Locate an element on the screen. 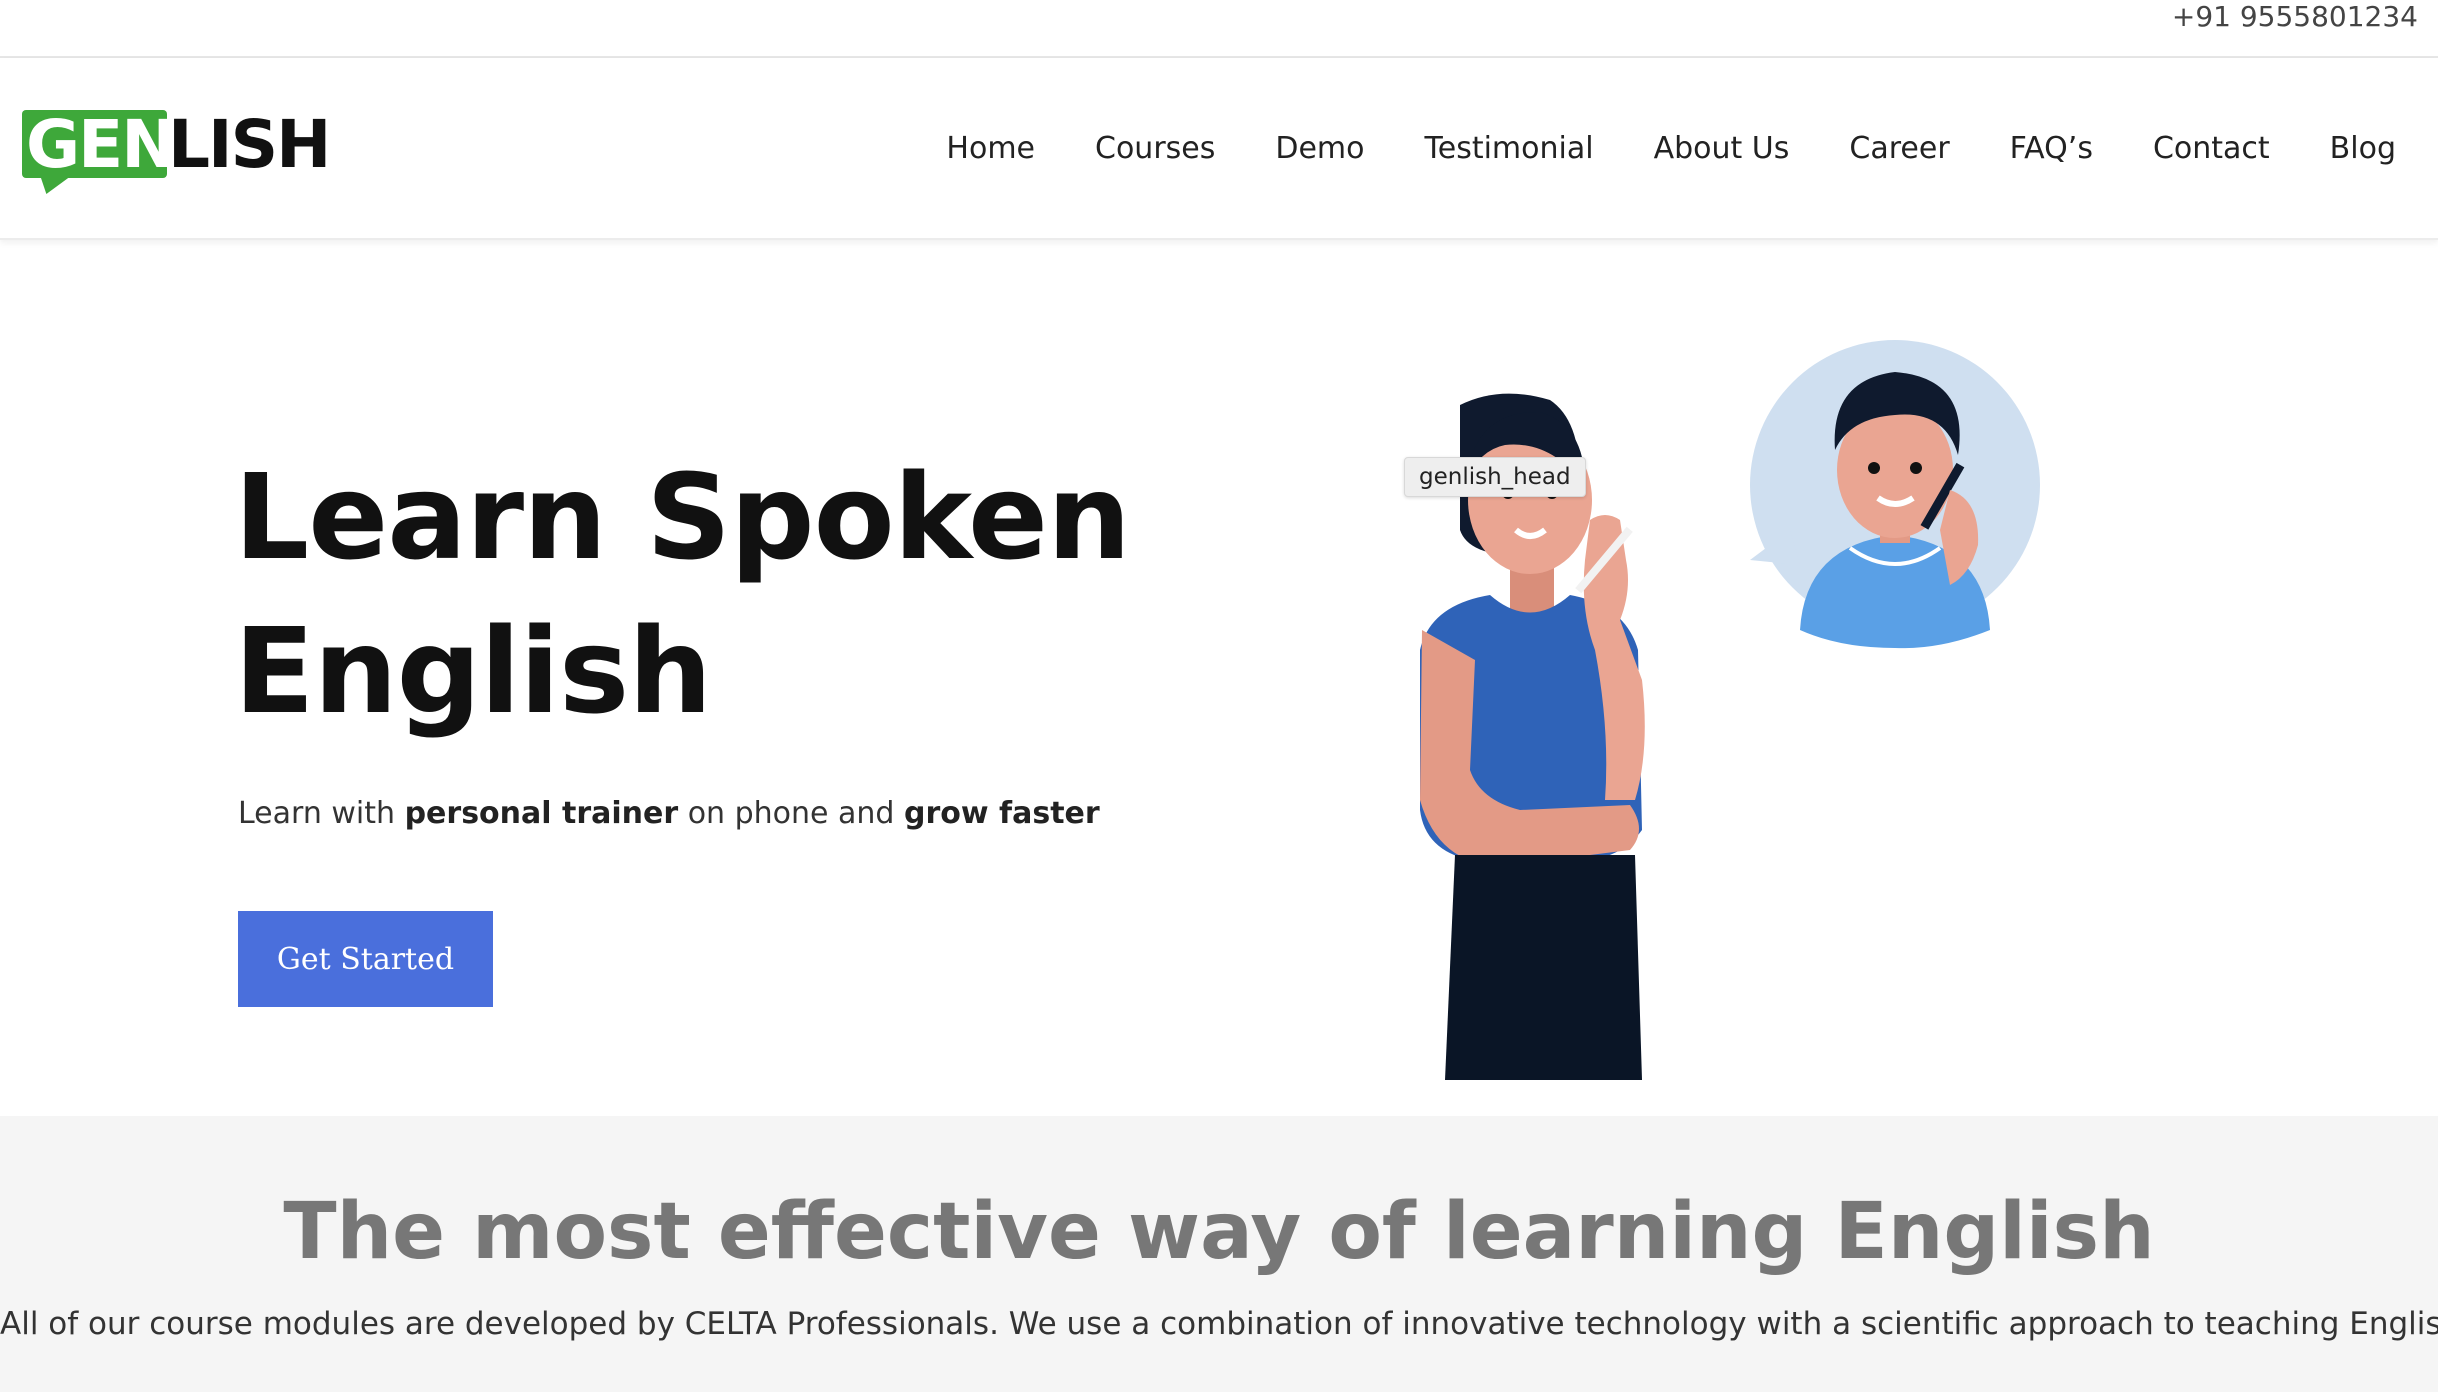 The width and height of the screenshot is (2438, 1392). hero-sub-text-1: Learn with is located at coordinates (321, 813).